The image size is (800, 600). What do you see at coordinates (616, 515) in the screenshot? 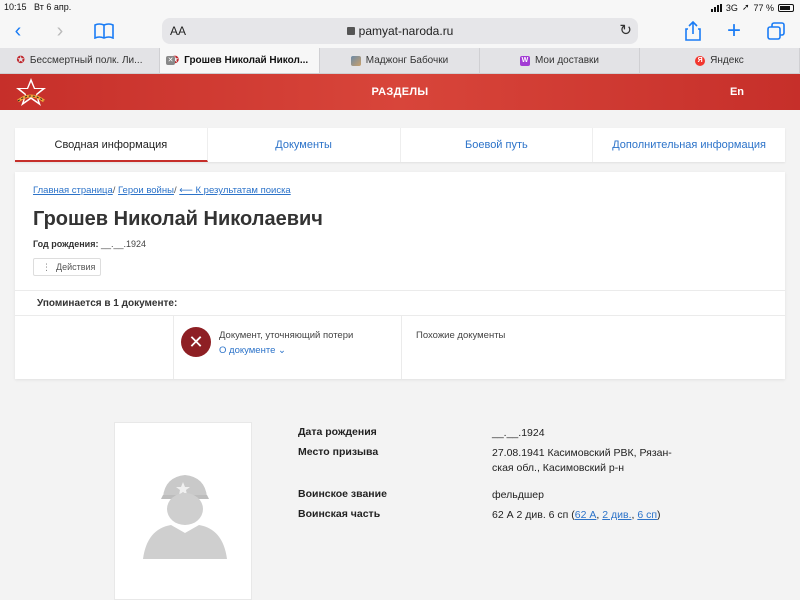
I see `unit-division-link: 2 див.` at bounding box center [616, 515].